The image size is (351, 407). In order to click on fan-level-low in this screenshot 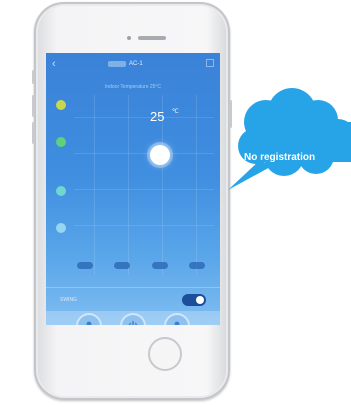, I will do `click(61, 191)`.